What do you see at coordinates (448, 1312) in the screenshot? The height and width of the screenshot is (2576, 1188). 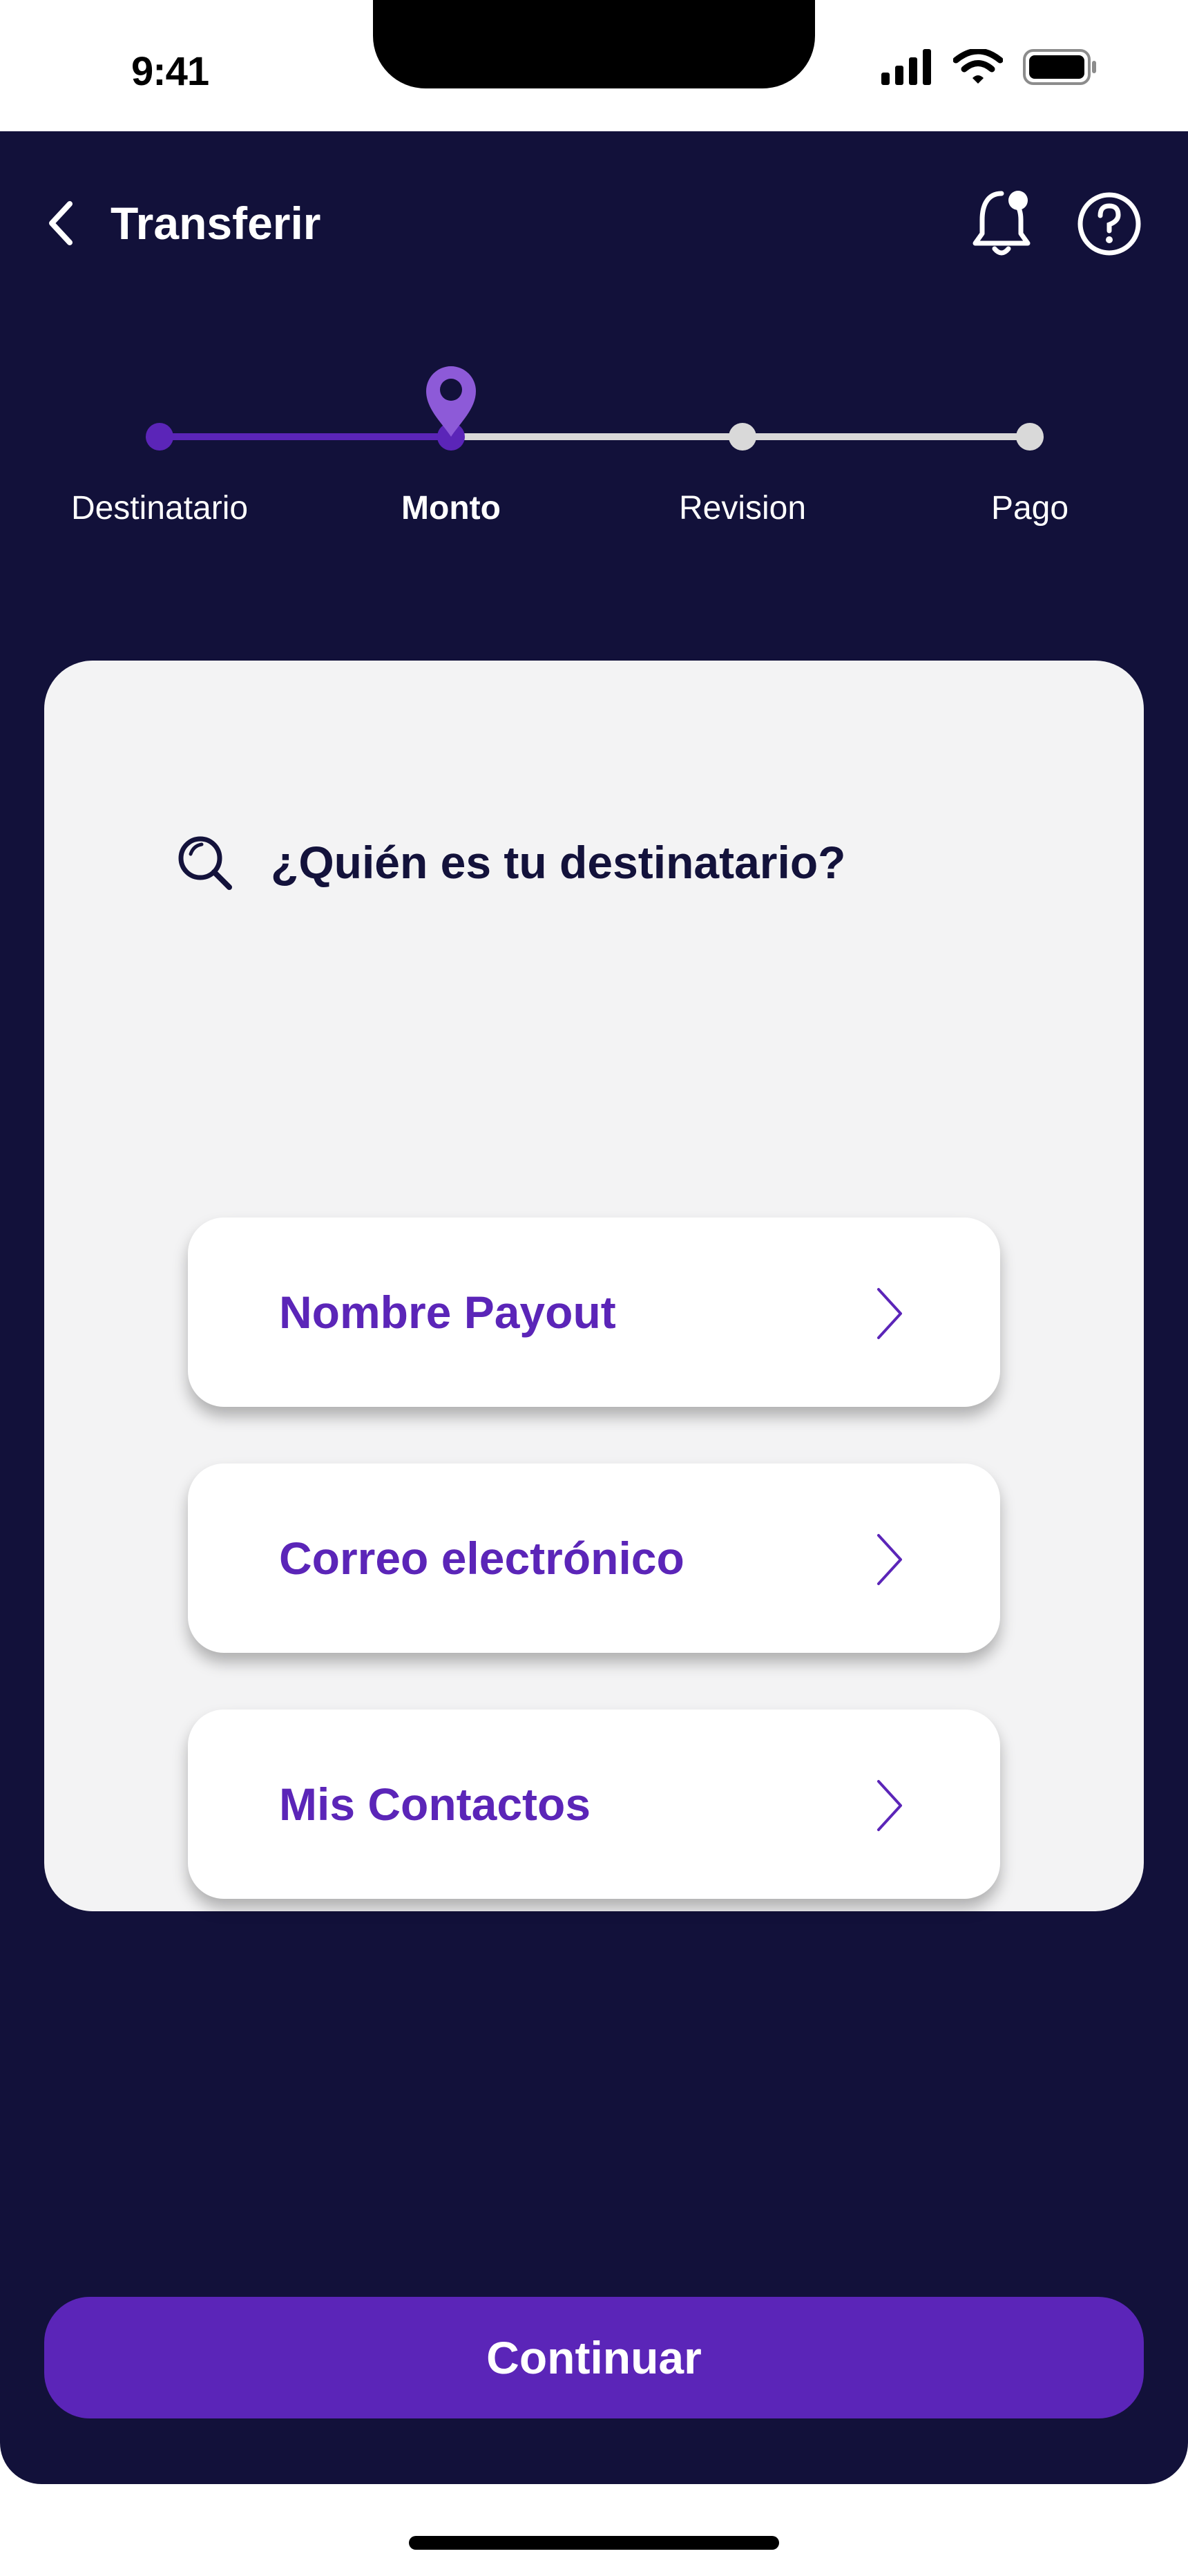 I see `option-label: Nombre Payout` at bounding box center [448, 1312].